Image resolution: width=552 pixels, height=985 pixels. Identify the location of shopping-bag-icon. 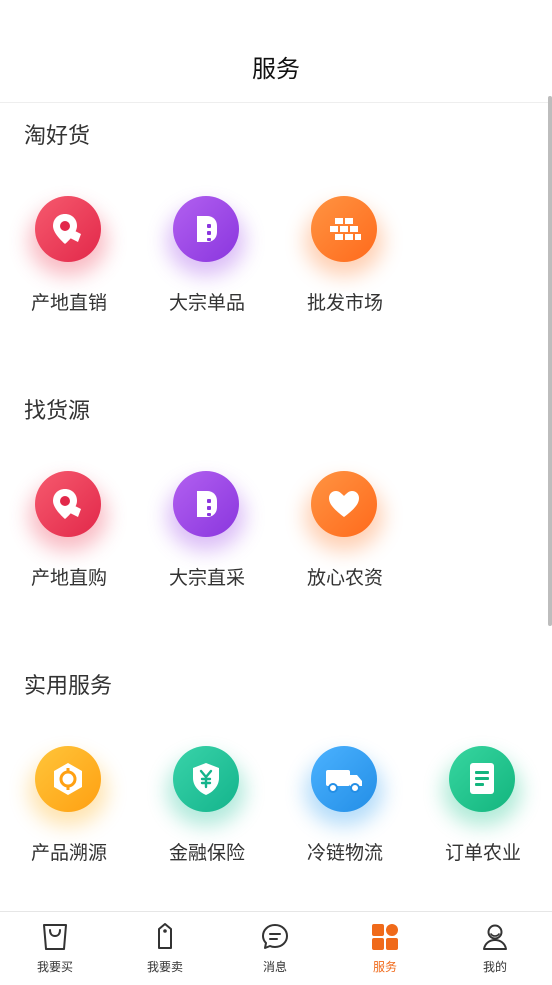
(55, 937).